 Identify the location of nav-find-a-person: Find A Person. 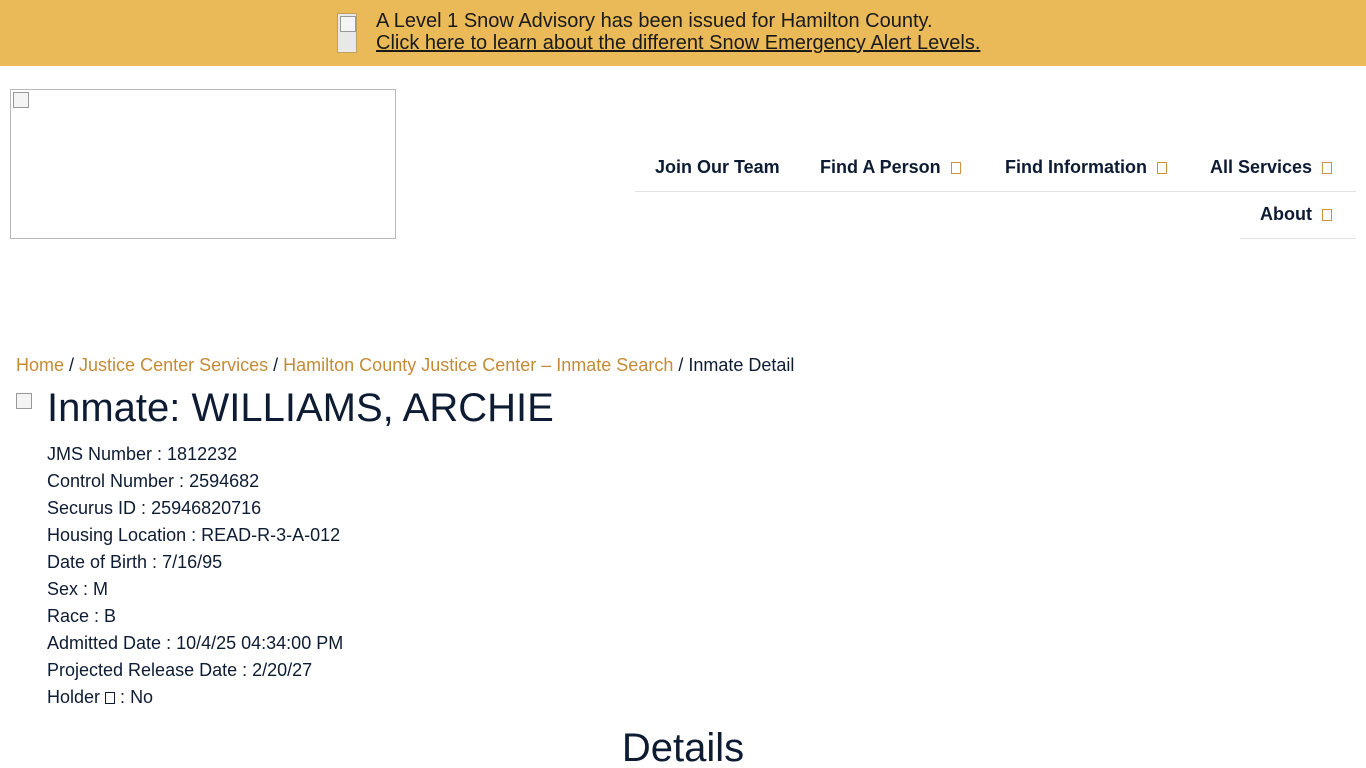
(890, 167).